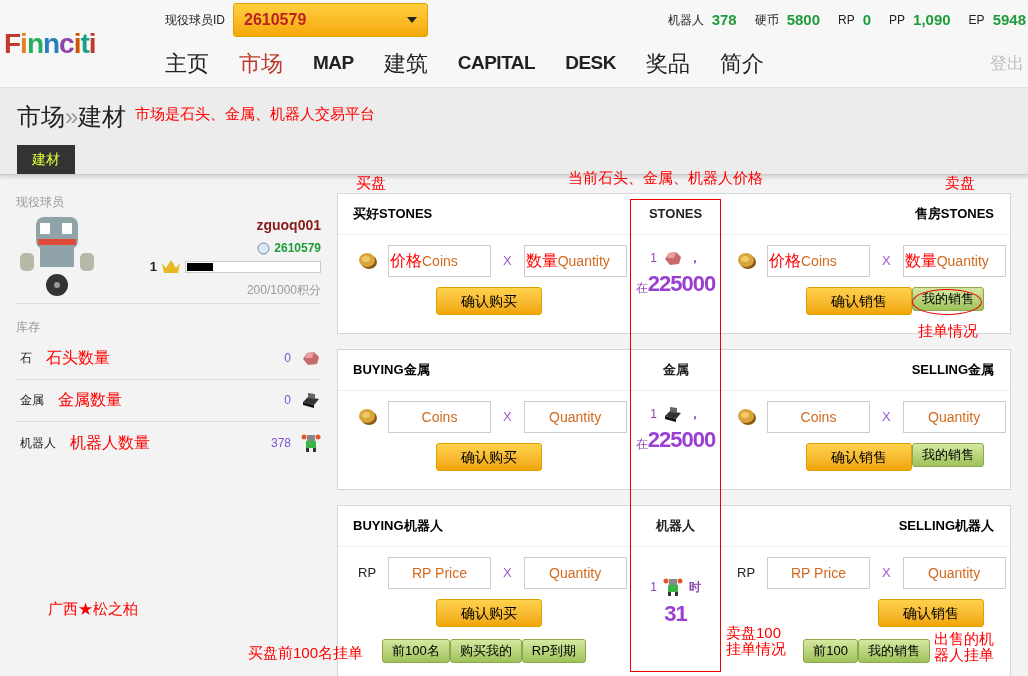  Describe the element at coordinates (306, 653) in the screenshot. I see `annotation-note: 买盘前100名挂单` at that location.